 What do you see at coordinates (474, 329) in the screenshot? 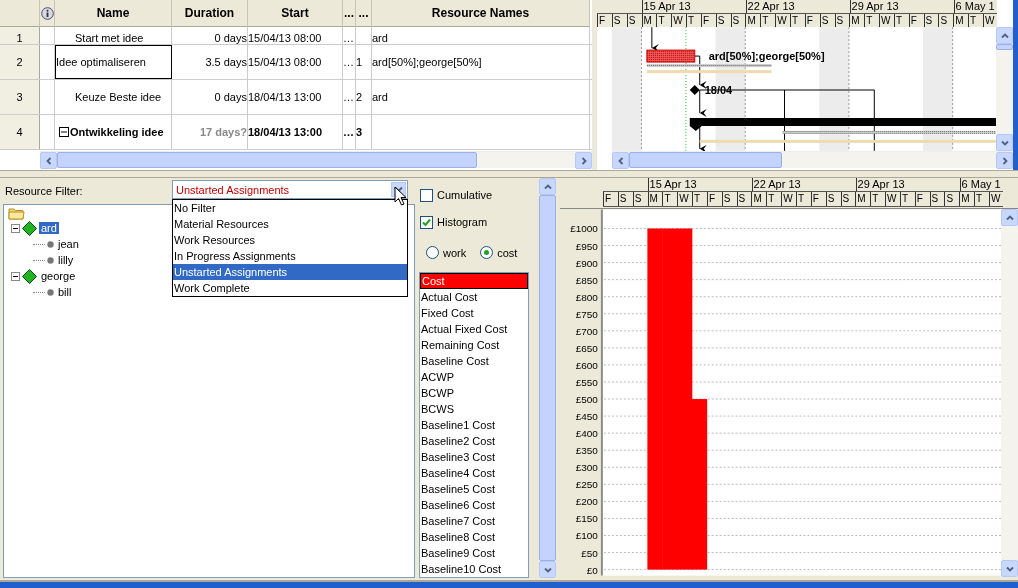
I see `list-item: Actual Fixed Cost` at bounding box center [474, 329].